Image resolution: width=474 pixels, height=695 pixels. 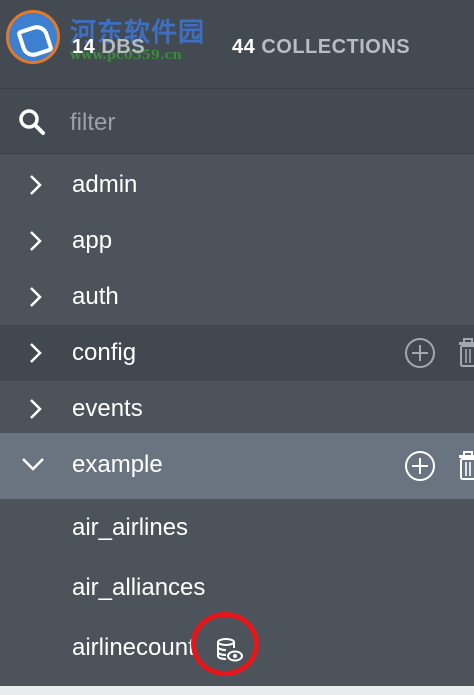 I want to click on dbs-stat: 14 DBS, so click(x=108, y=47).